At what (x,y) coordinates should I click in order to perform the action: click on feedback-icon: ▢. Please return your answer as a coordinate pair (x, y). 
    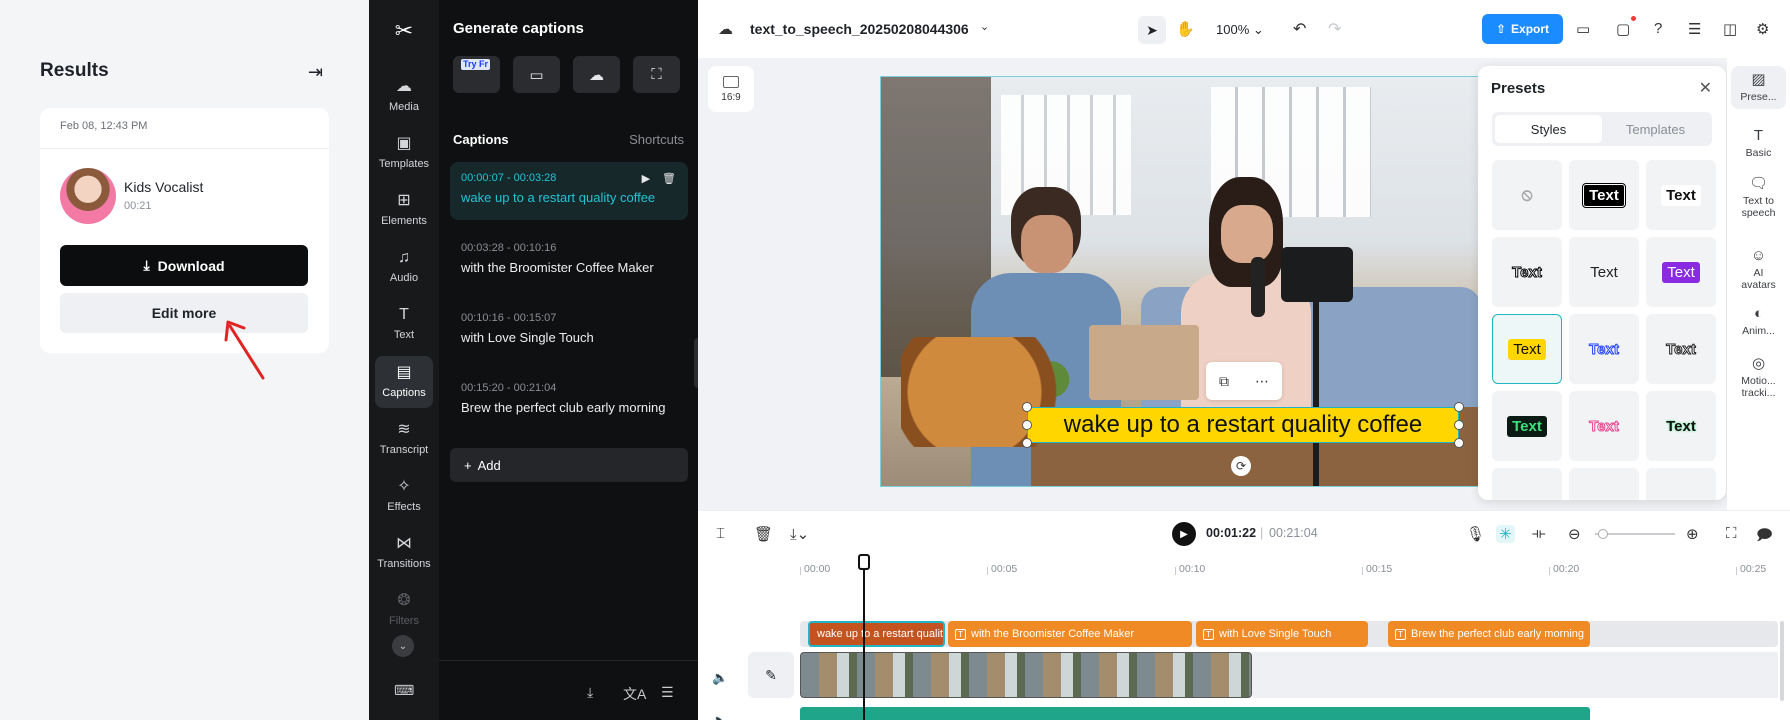
    Looking at the image, I should click on (1623, 29).